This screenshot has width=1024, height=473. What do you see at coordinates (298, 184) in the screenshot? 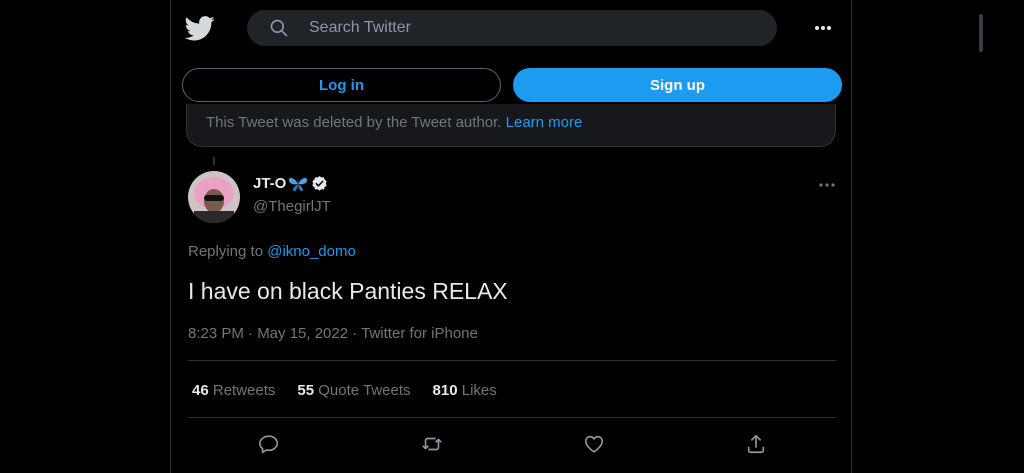
I see `butterfly-icon` at bounding box center [298, 184].